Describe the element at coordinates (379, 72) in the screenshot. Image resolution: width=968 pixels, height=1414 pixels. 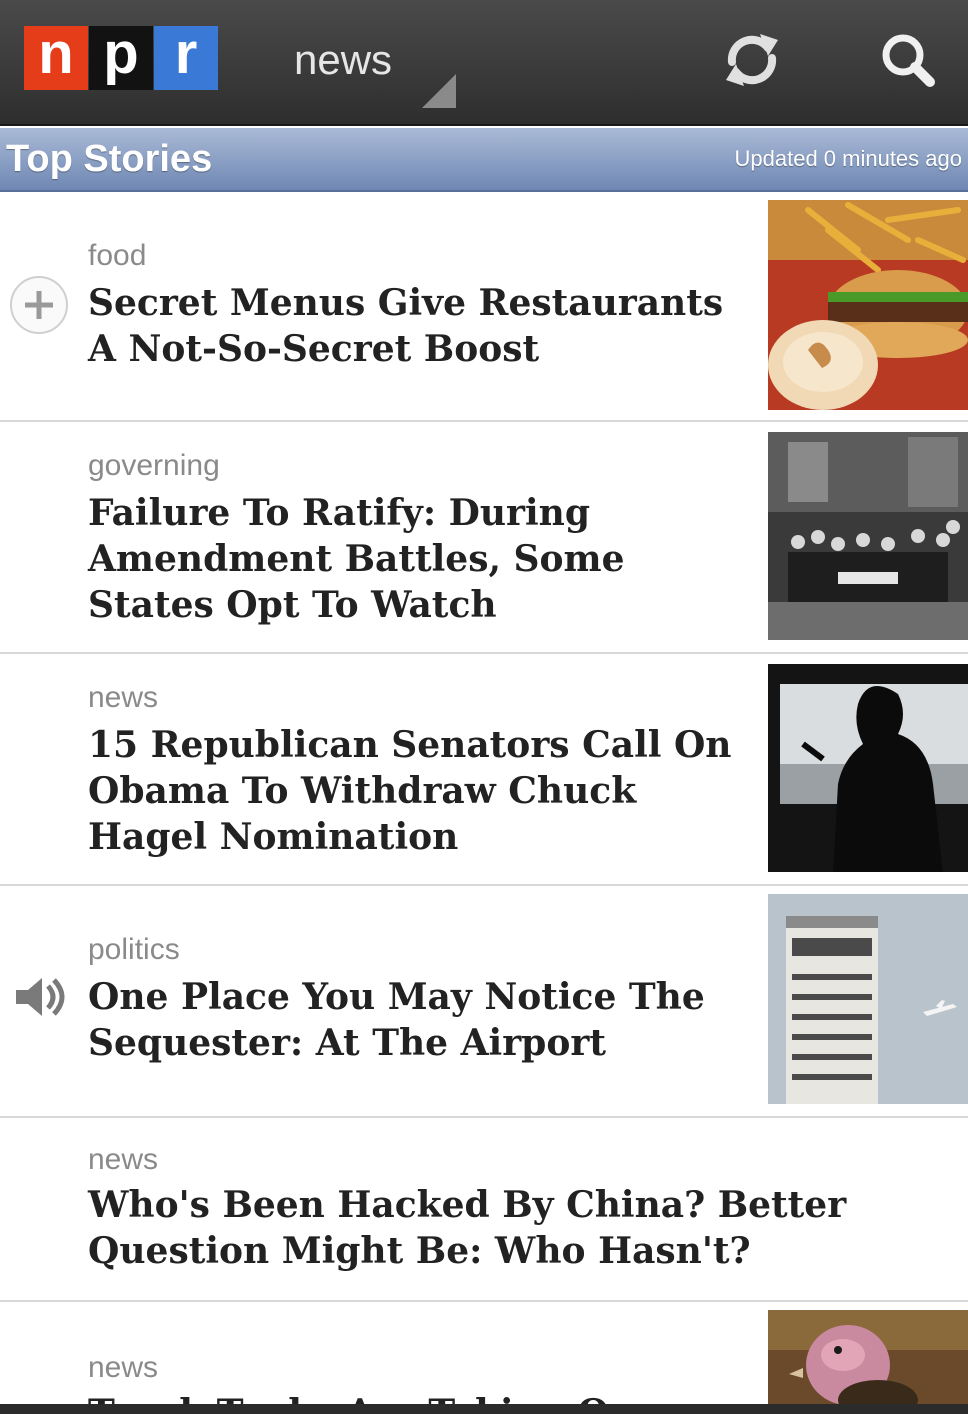
I see `section-spinner: news` at that location.